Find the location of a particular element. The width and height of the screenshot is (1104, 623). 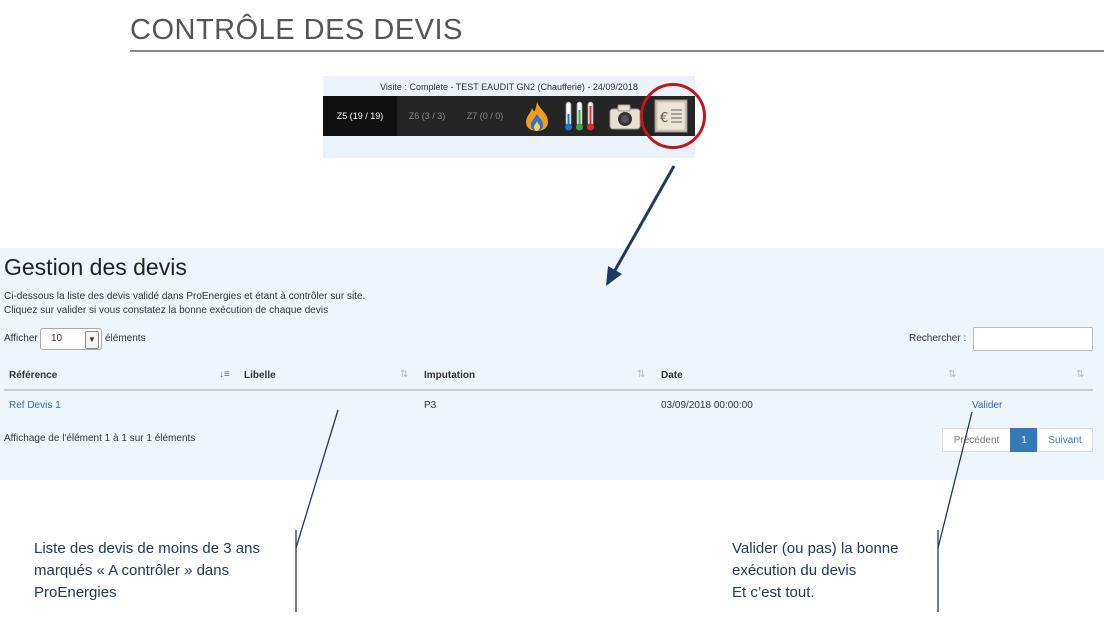

callout-left-line-2: marqués « A contrôler » dans is located at coordinates (132, 570).